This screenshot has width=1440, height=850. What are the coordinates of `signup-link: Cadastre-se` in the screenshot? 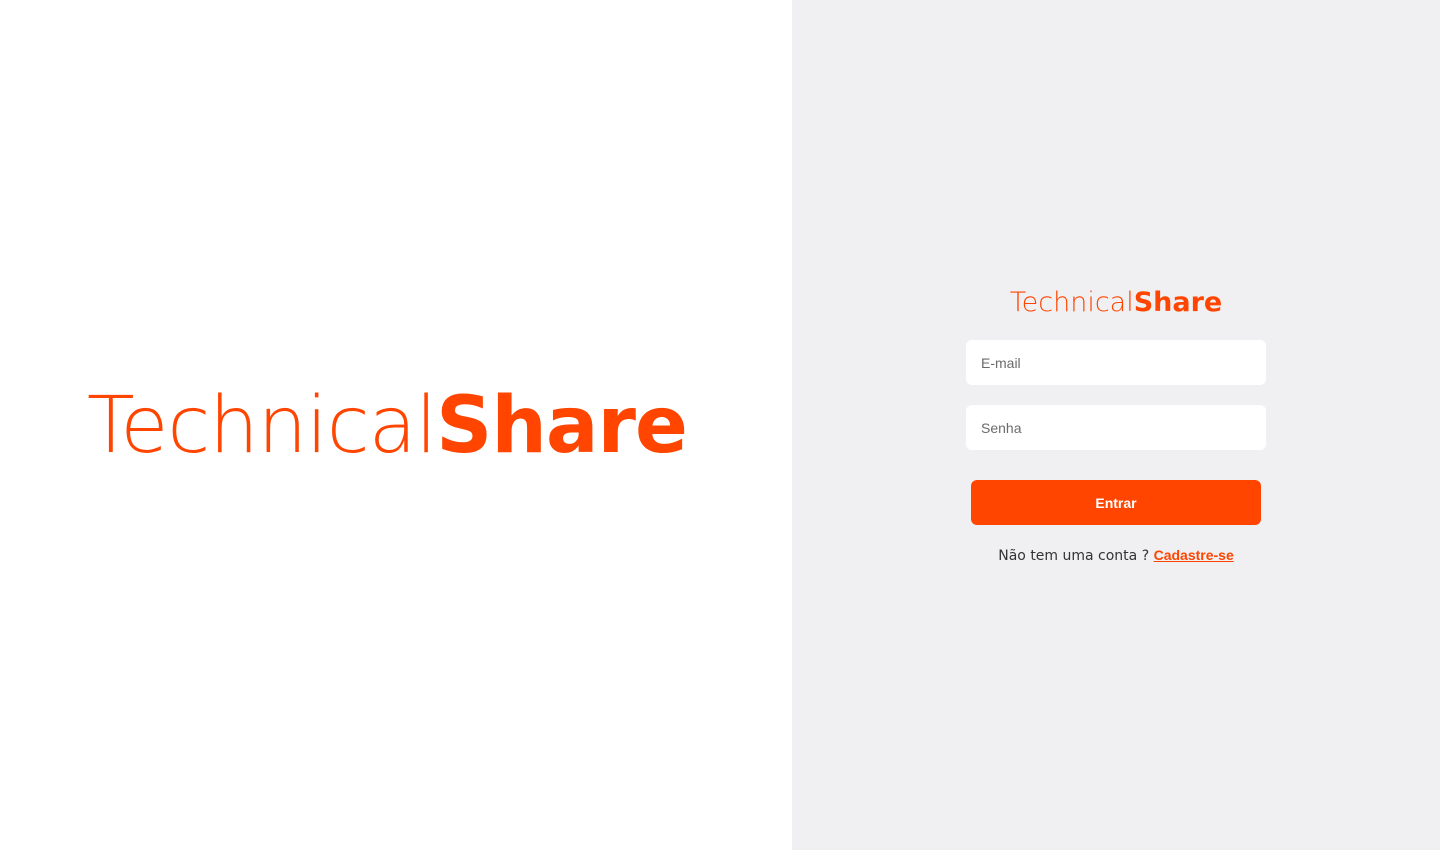 It's located at (1194, 555).